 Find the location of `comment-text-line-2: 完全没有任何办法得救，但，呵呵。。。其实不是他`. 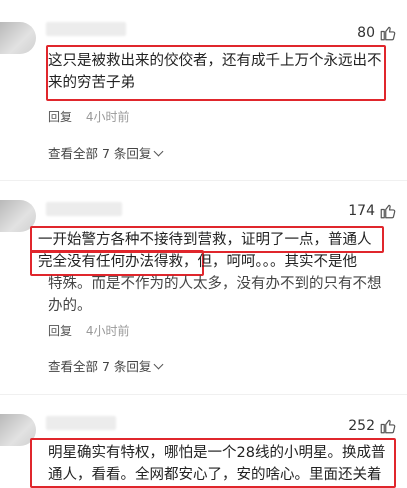

comment-text-line-2: 完全没有任何办法得救，但，呵呵。。。其实不是他 is located at coordinates (197, 262).